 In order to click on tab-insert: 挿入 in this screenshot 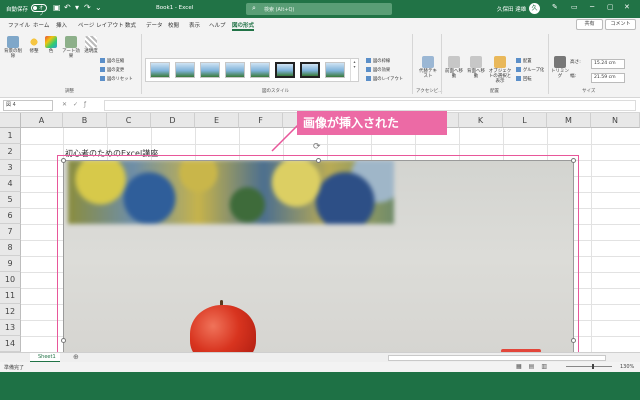, I will do `click(61, 25)`.